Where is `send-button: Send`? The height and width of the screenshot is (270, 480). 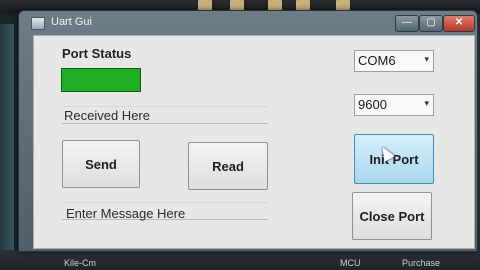
send-button: Send is located at coordinates (101, 164).